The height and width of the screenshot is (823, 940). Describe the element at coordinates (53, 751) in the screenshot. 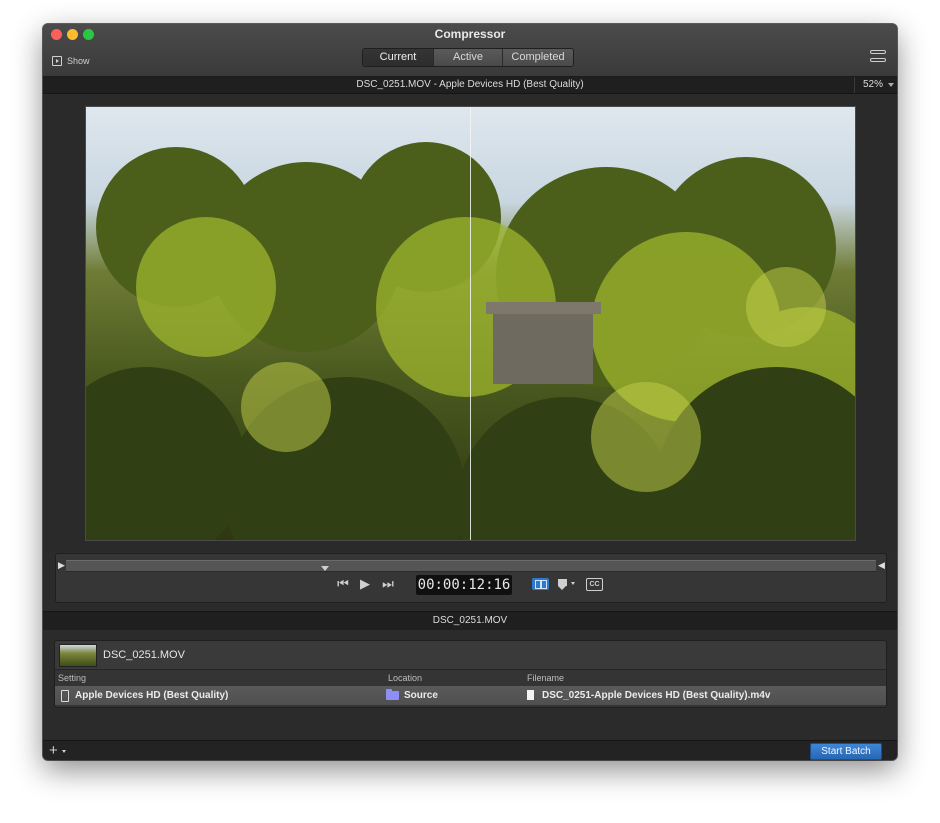

I see `add-icon: +` at that location.